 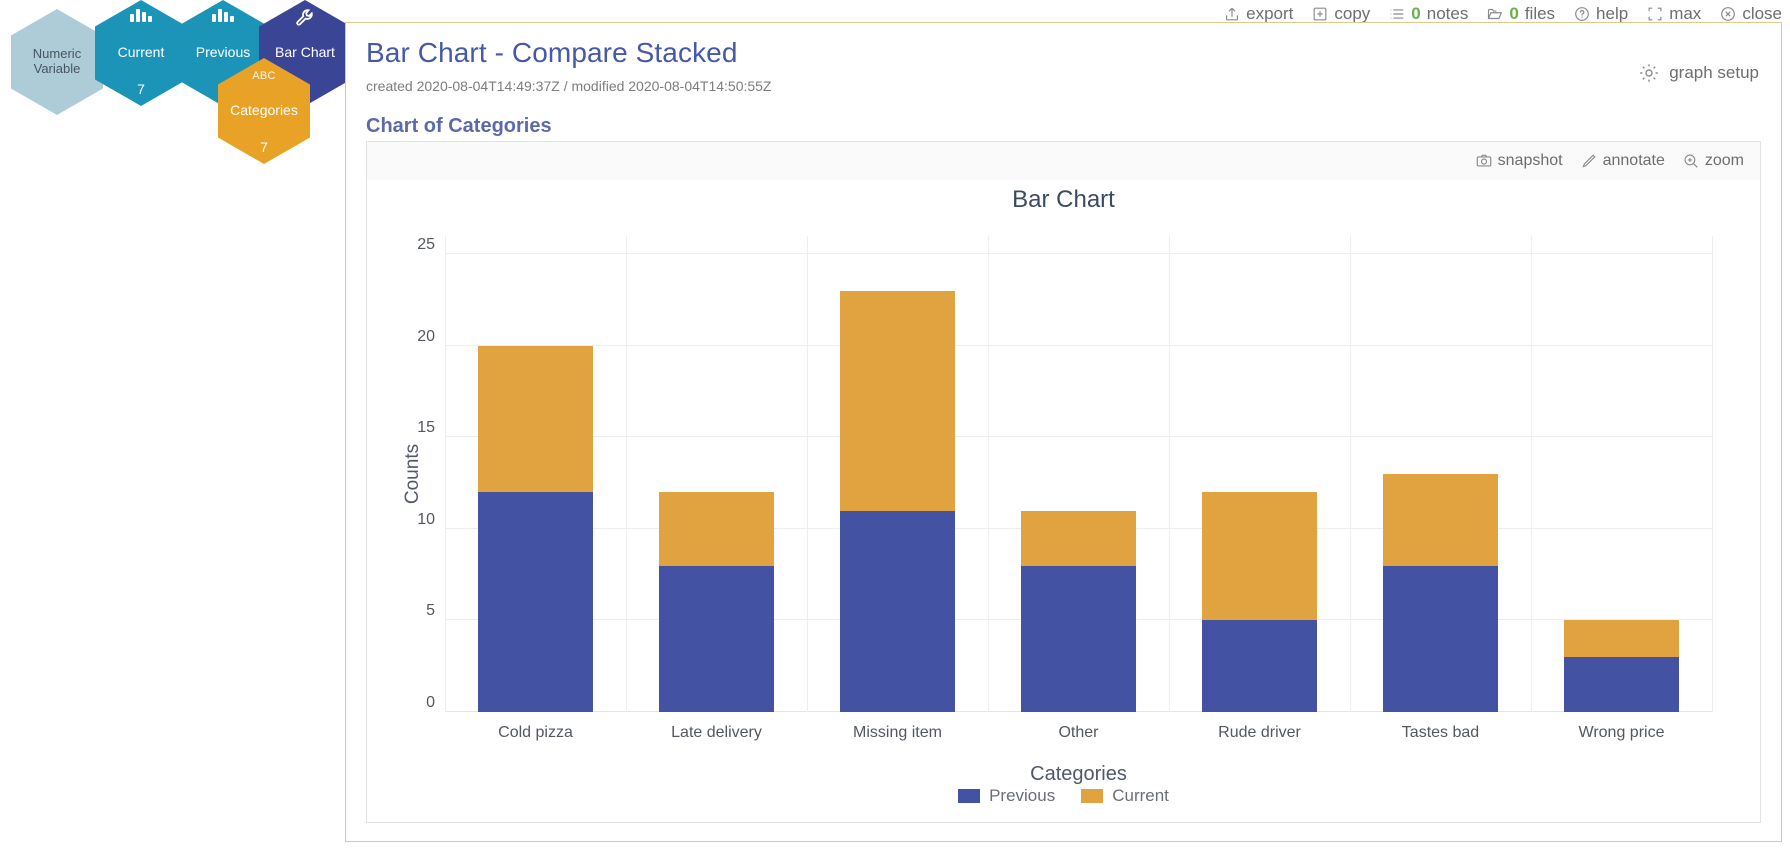 I want to click on chart-legend: Previous Current, so click(x=1063, y=796).